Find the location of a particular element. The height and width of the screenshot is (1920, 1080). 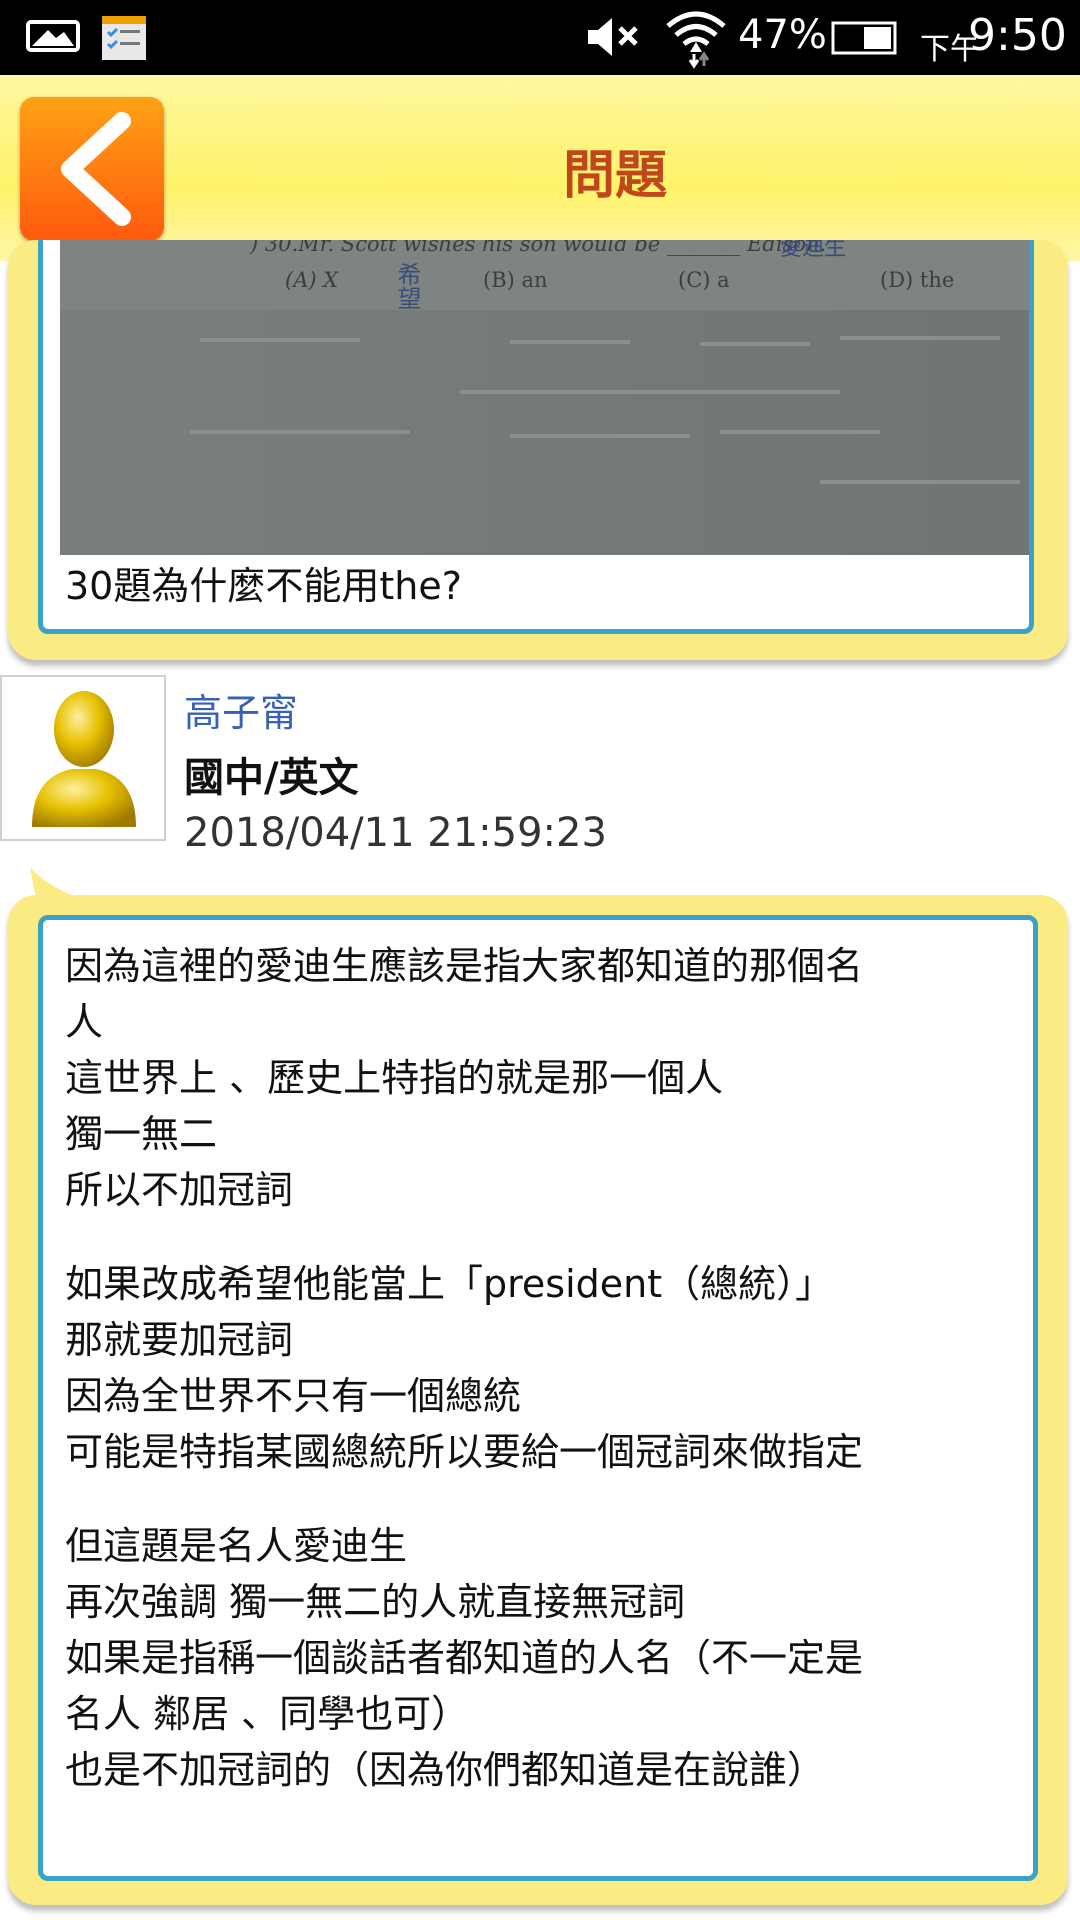

answer-line: 這世界上 、歷史上特指的就是那一個人 is located at coordinates (394, 1078).